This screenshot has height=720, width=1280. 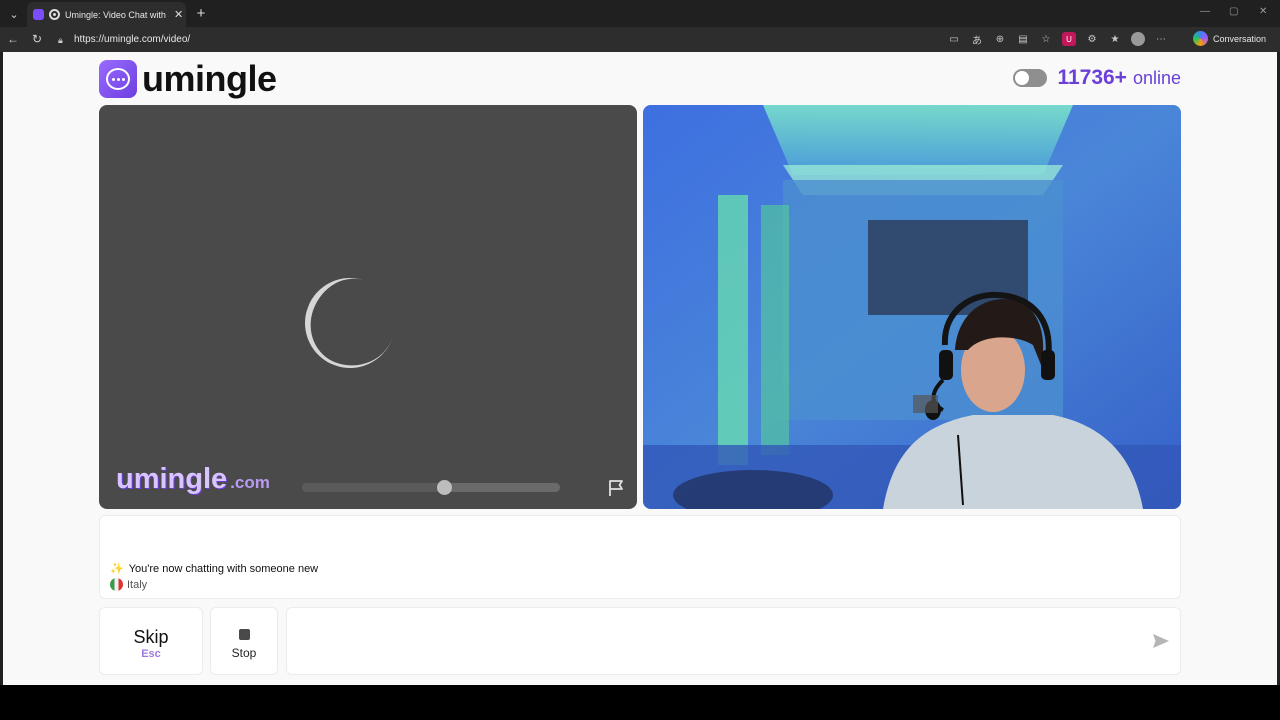 What do you see at coordinates (617, 488) in the screenshot?
I see `report-flag-icon` at bounding box center [617, 488].